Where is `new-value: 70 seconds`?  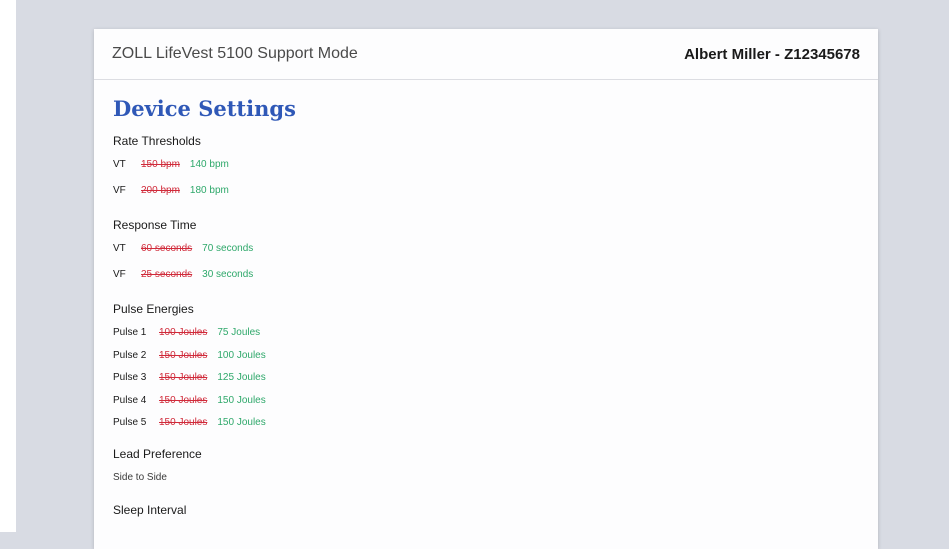
new-value: 70 seconds is located at coordinates (228, 248).